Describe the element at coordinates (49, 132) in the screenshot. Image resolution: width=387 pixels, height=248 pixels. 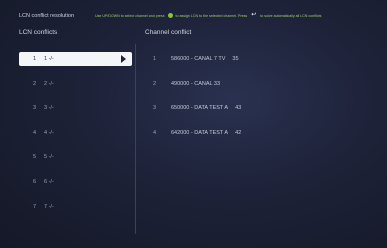
I see `lcn-item-label: 4 -/-` at that location.